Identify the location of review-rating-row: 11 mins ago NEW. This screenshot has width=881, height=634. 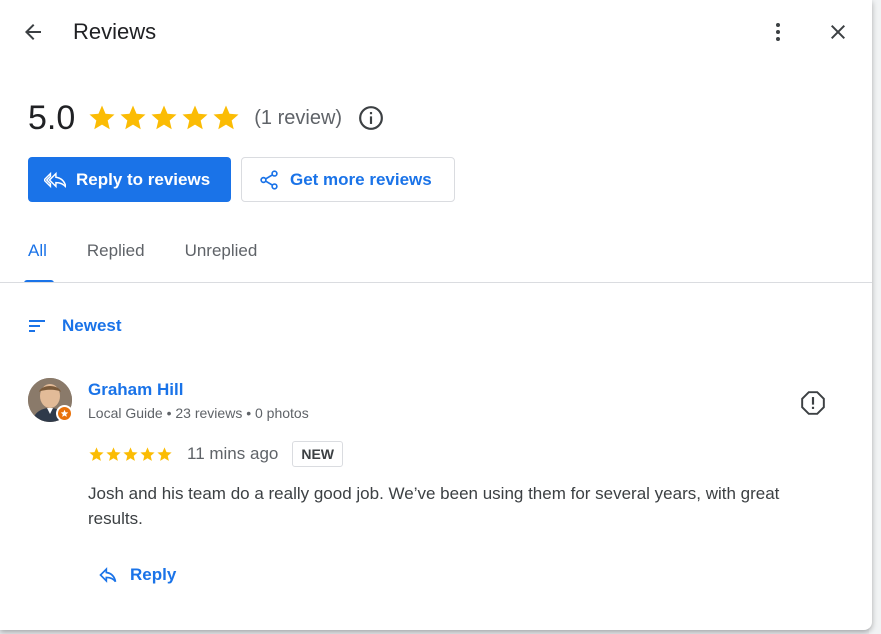
(216, 454).